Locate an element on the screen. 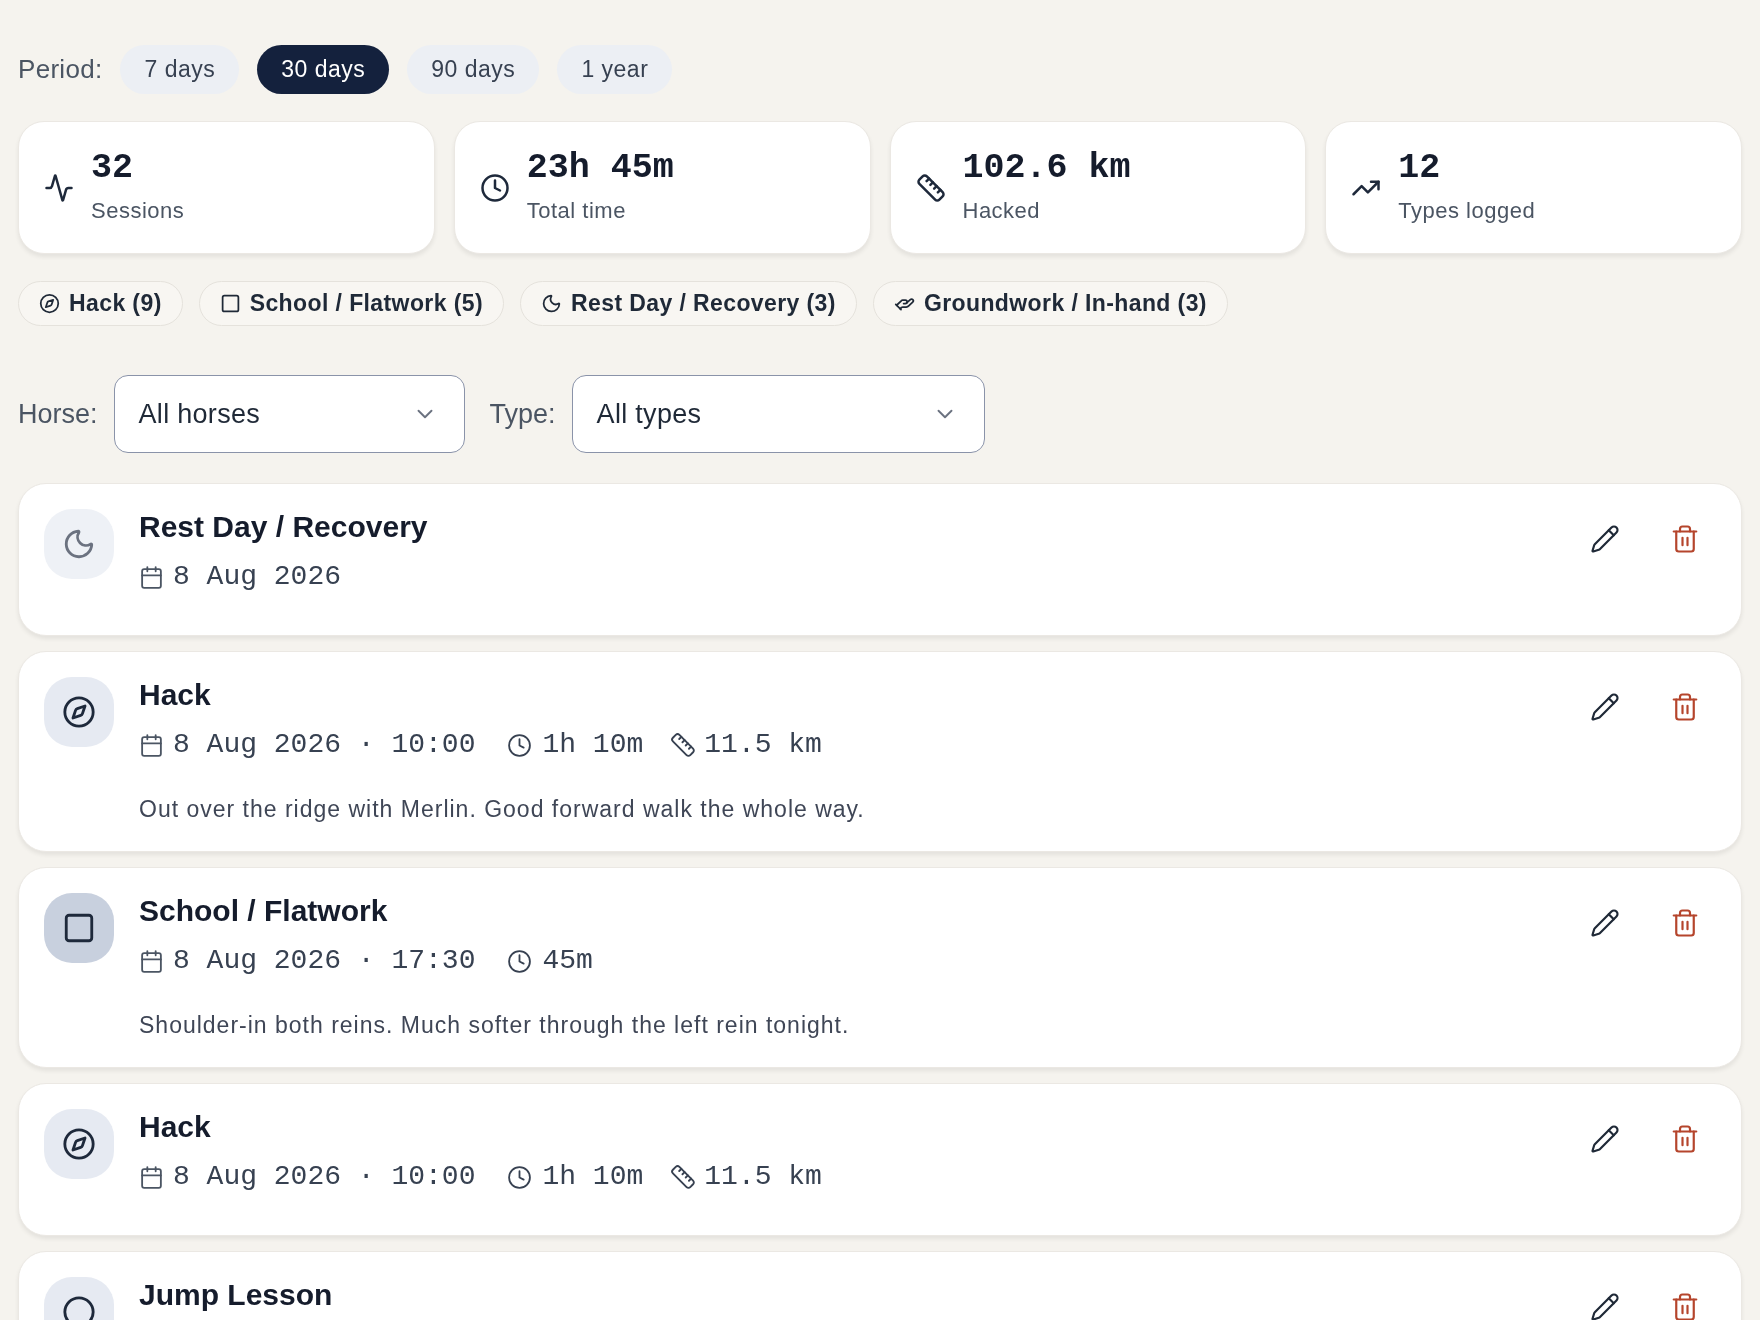 The height and width of the screenshot is (1320, 1760). stat-value: 23h 45m is located at coordinates (600, 168).